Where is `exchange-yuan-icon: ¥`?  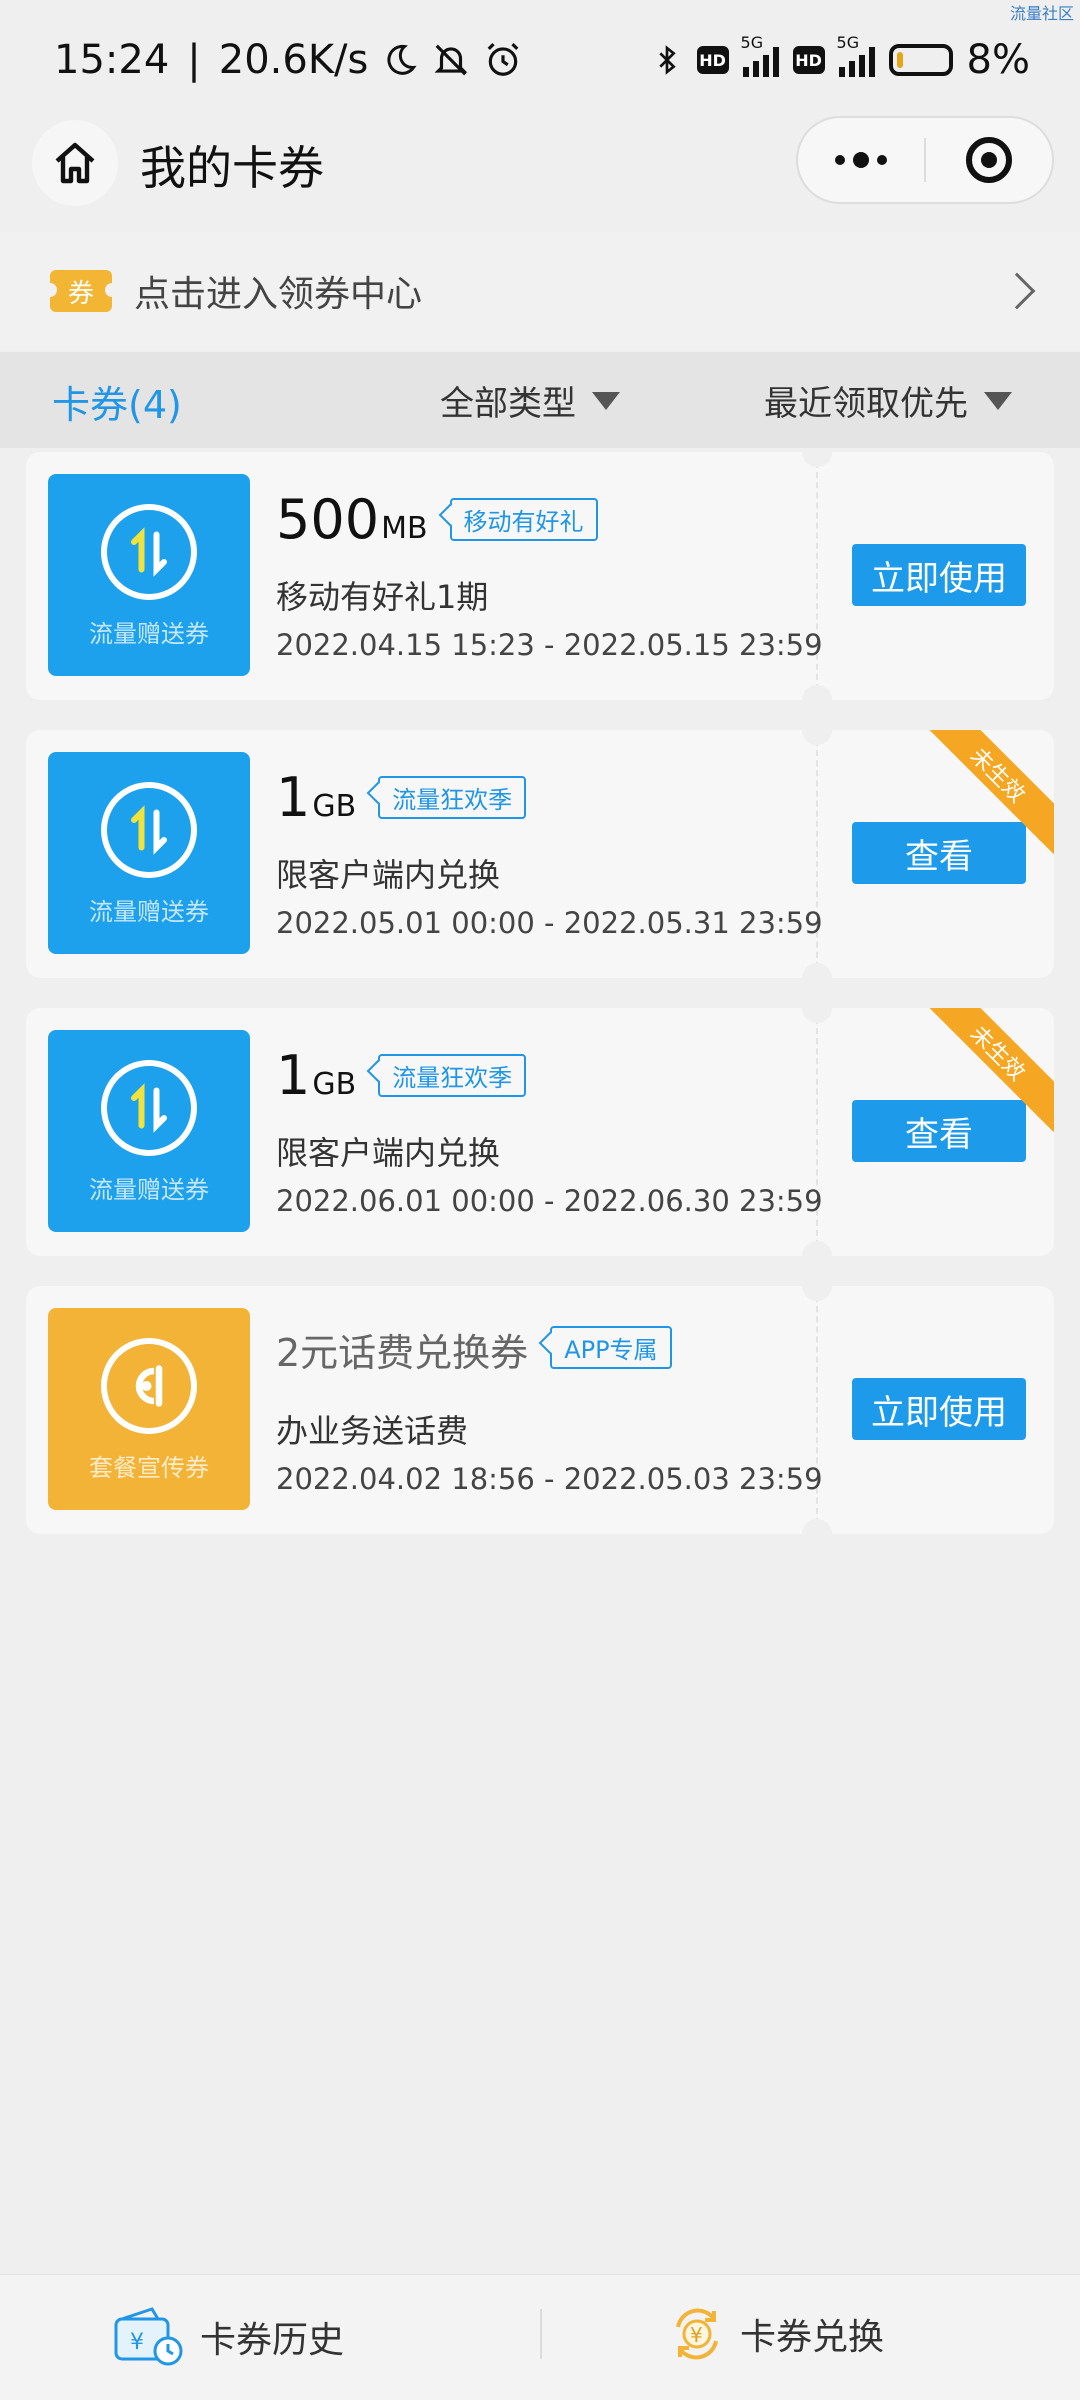
exchange-yuan-icon: ¥ is located at coordinates (697, 2334).